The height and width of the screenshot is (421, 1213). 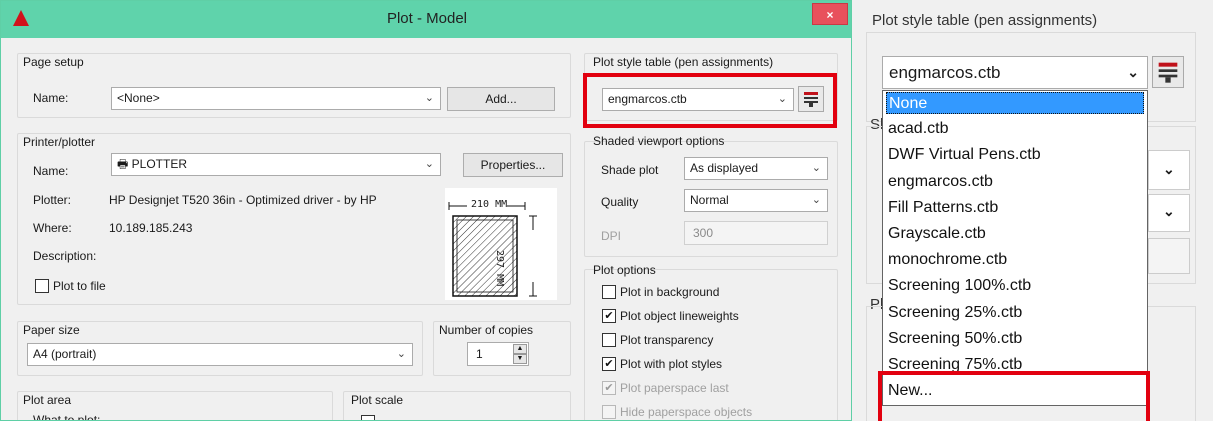 I want to click on zoom-plot-style-value: engmarcos.ctb, so click(x=945, y=72).